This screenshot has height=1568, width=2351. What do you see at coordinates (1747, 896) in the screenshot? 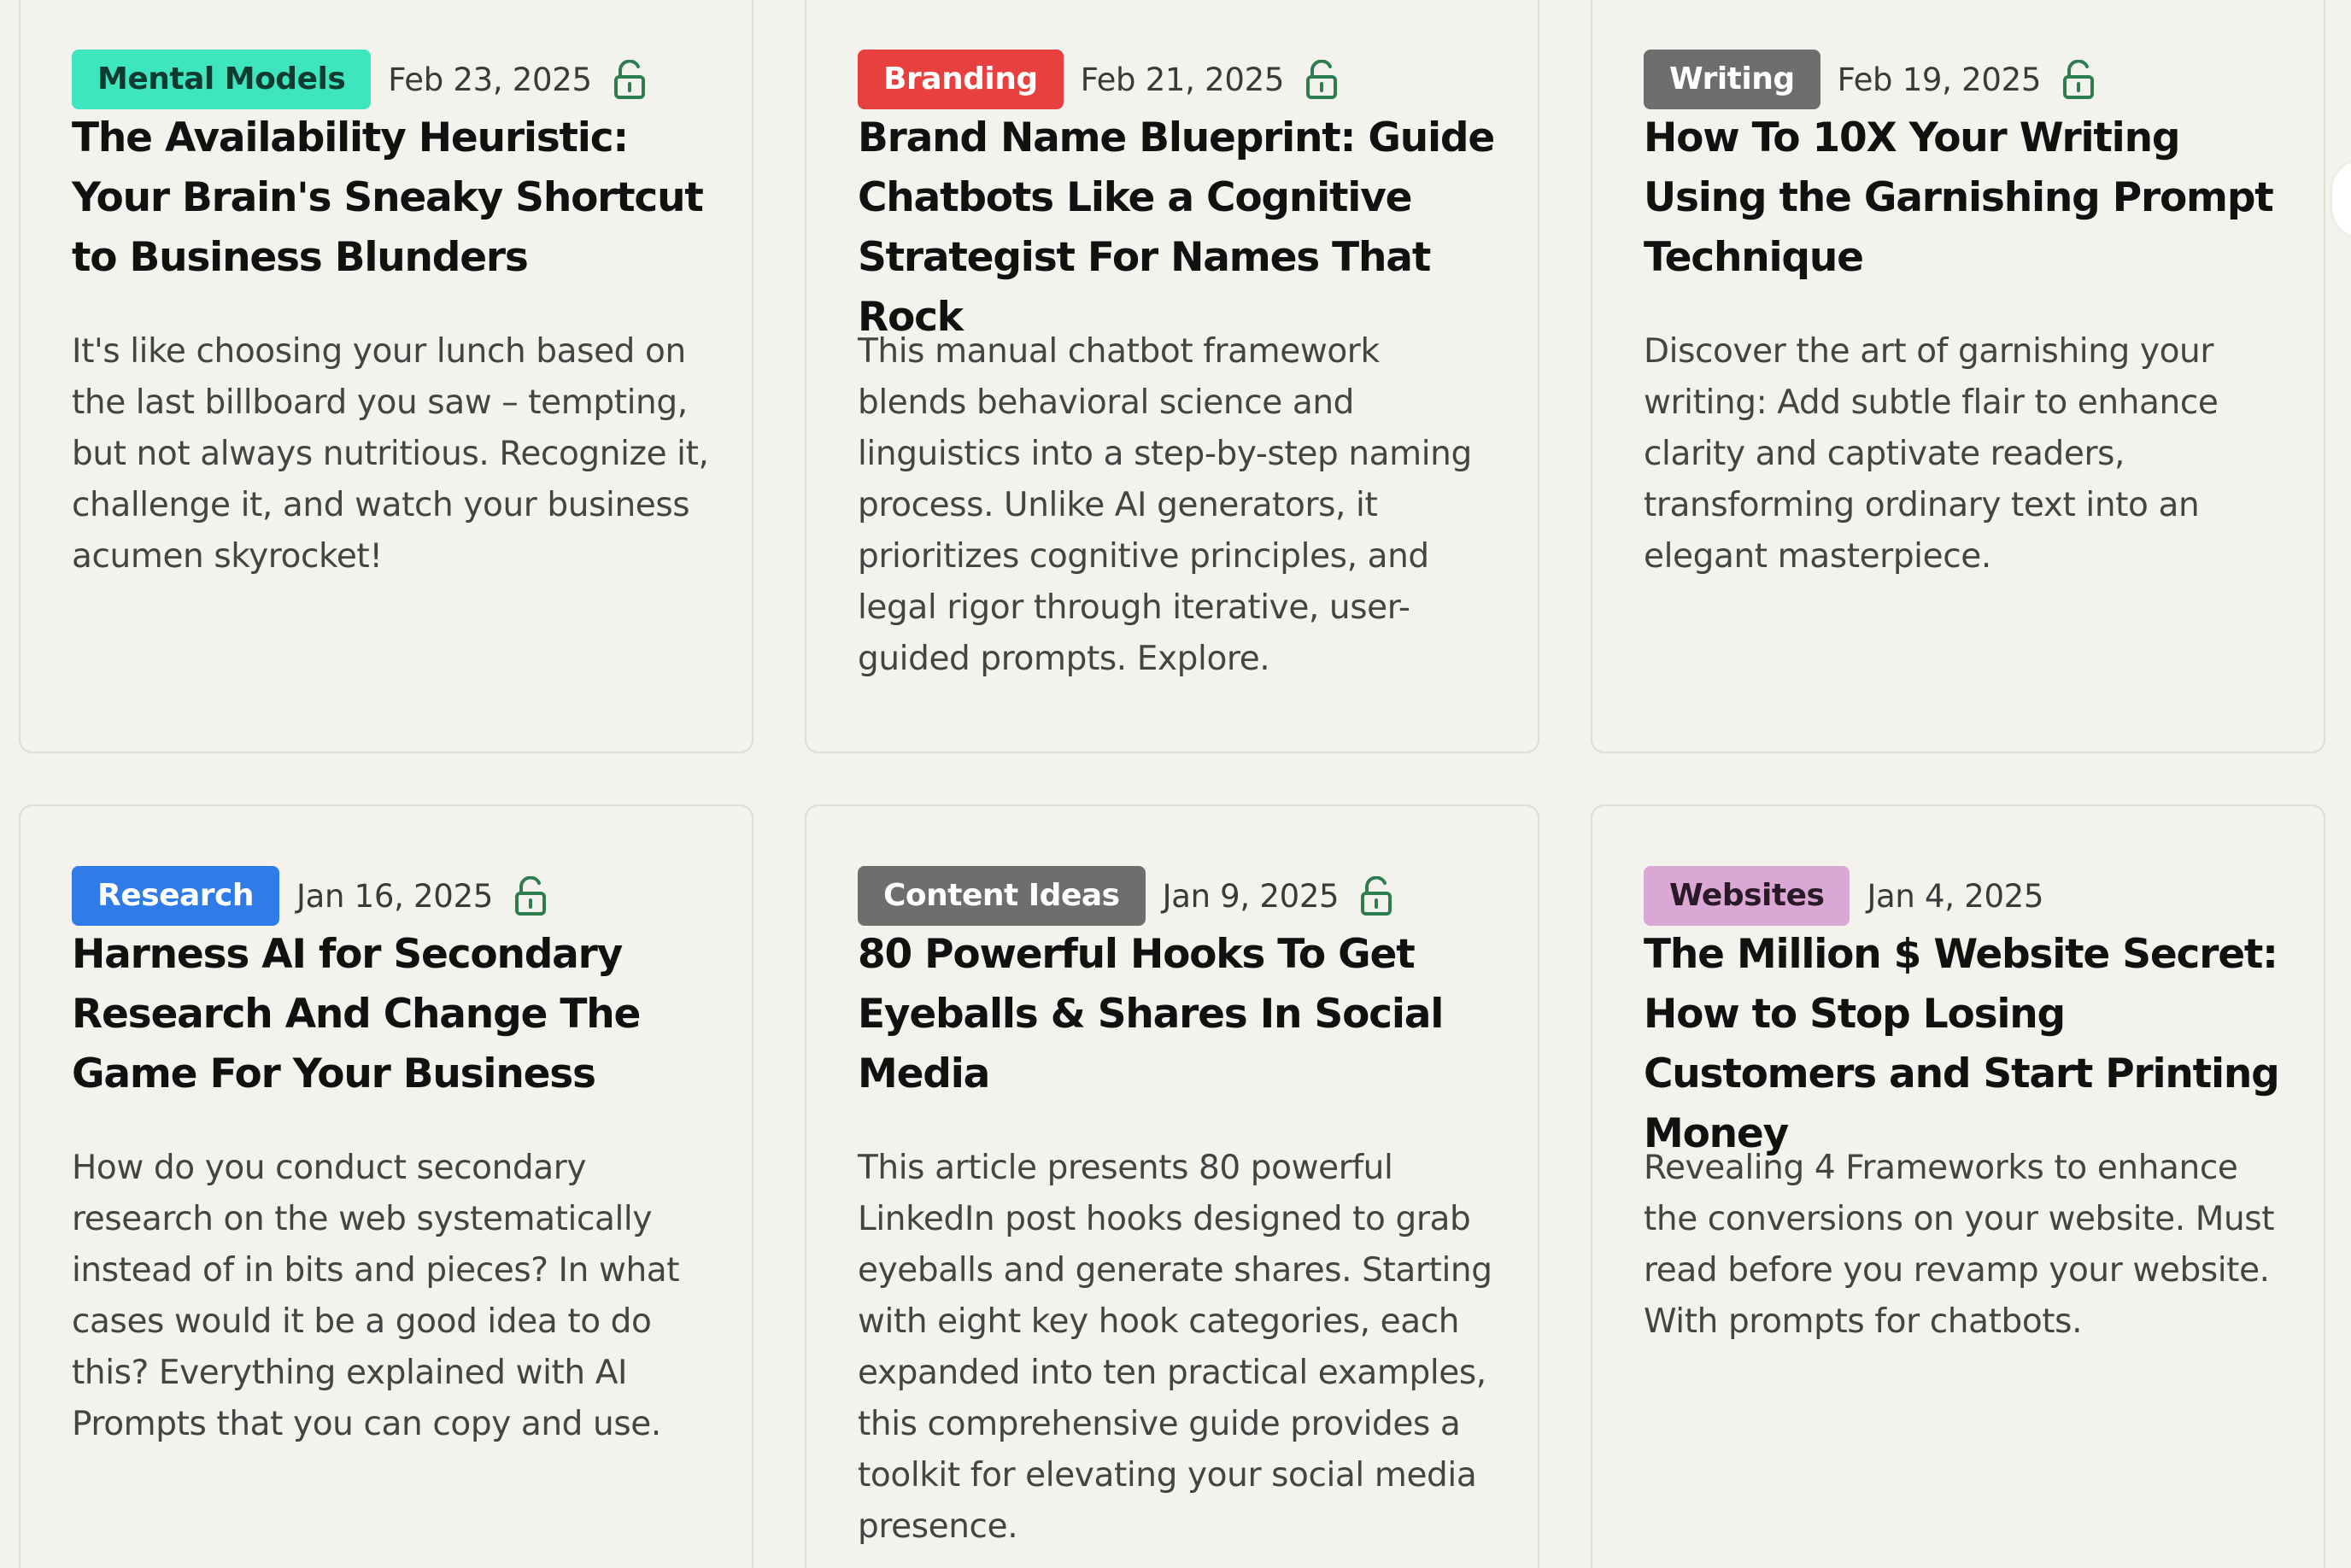
I see `category-tag: Websites` at bounding box center [1747, 896].